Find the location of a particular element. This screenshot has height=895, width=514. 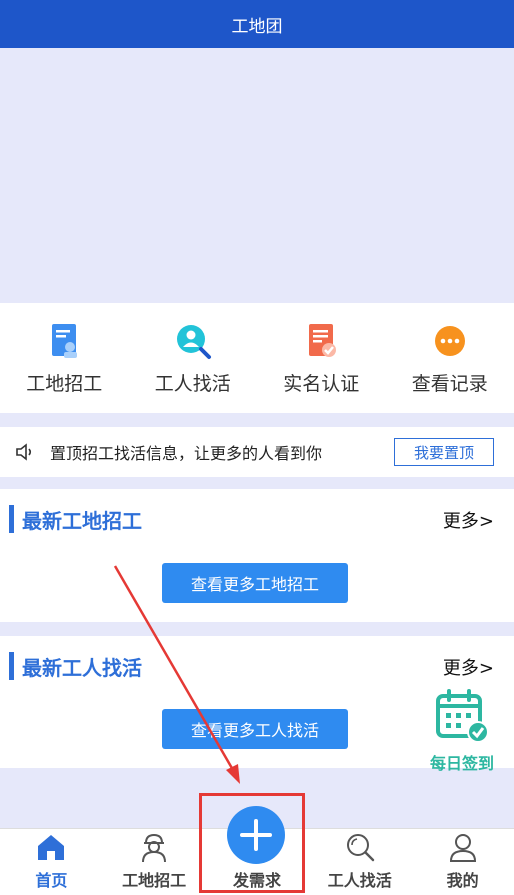

tab-mine: 我的 is located at coordinates (463, 861).